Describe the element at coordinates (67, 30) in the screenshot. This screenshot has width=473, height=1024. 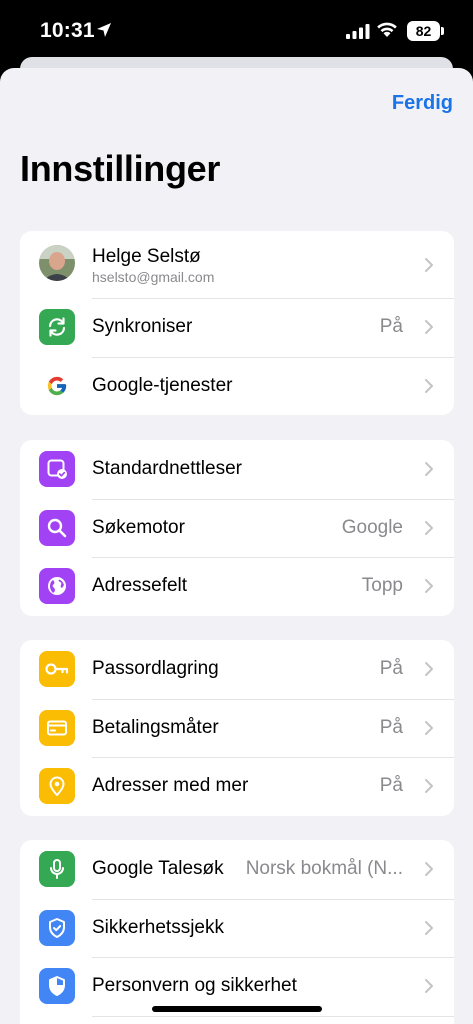
I see `status-time: 10:31` at that location.